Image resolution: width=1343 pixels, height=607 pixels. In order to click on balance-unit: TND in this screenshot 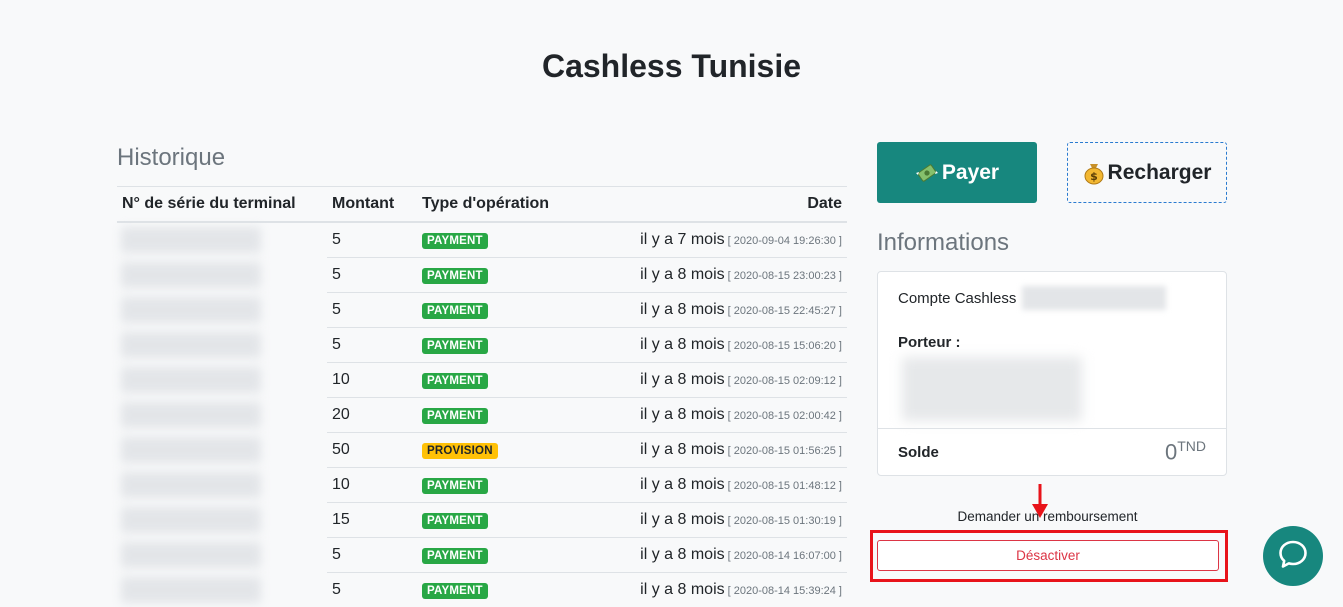, I will do `click(1191, 446)`.